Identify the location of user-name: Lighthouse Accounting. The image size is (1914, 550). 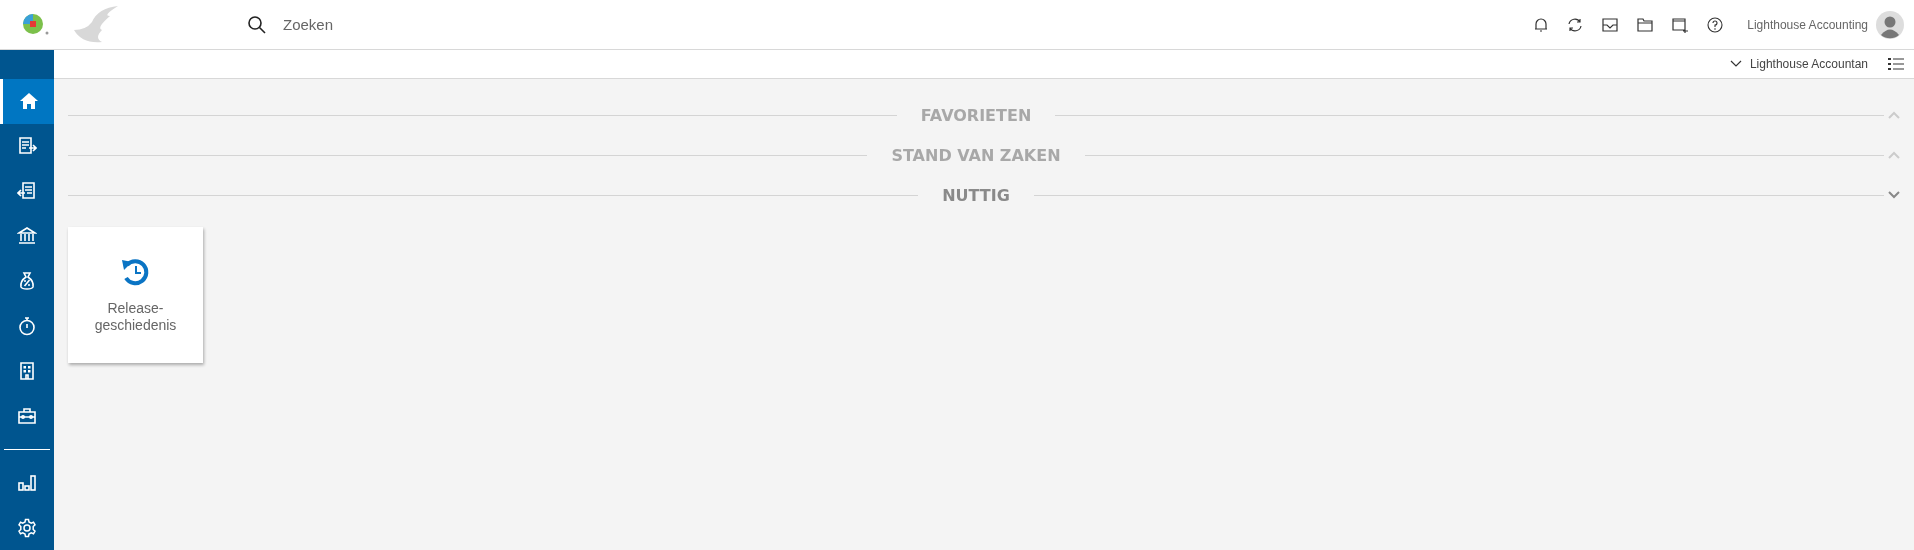
(1807, 24).